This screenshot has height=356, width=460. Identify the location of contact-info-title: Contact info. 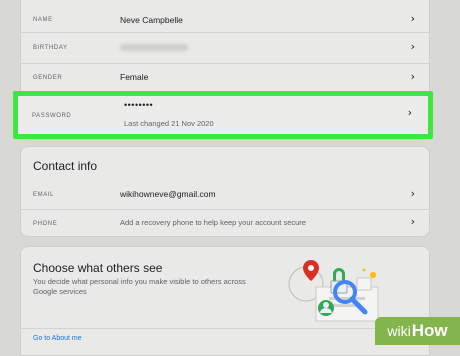
(65, 166).